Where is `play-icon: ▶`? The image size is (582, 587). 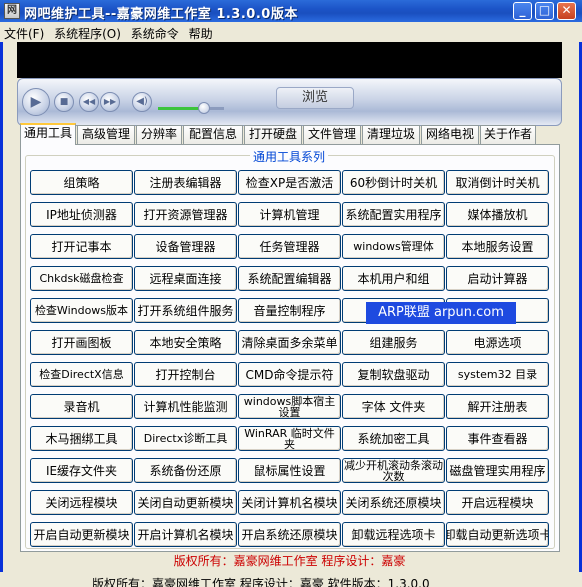 play-icon: ▶ is located at coordinates (36, 102).